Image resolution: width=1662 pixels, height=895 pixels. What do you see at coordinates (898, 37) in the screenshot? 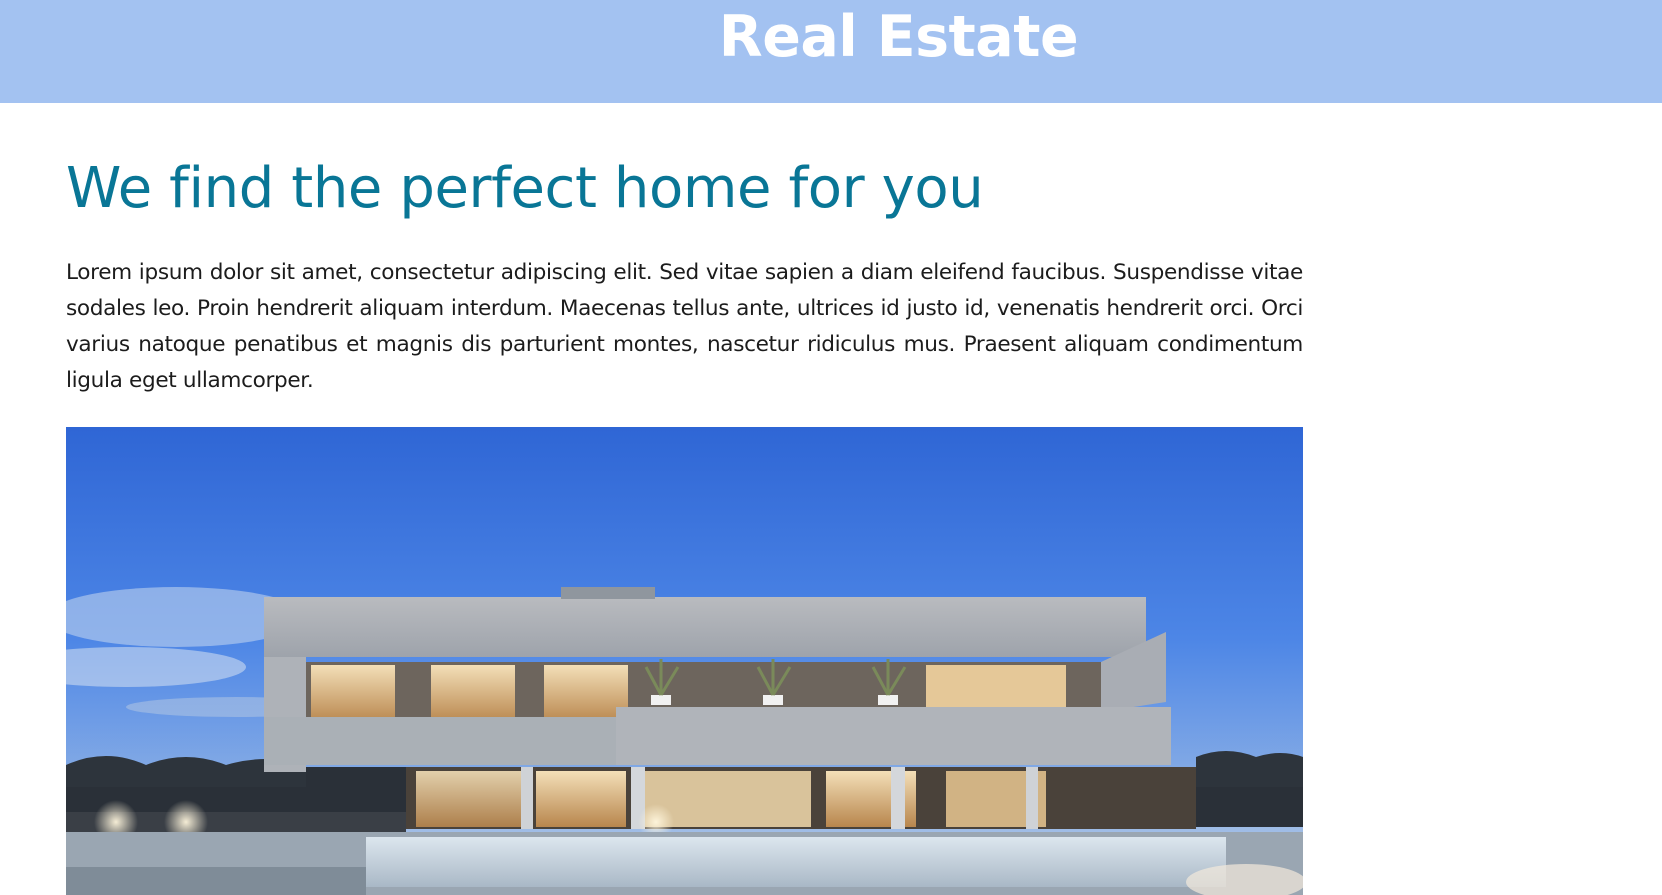
I see `site-title: Real Estate` at bounding box center [898, 37].